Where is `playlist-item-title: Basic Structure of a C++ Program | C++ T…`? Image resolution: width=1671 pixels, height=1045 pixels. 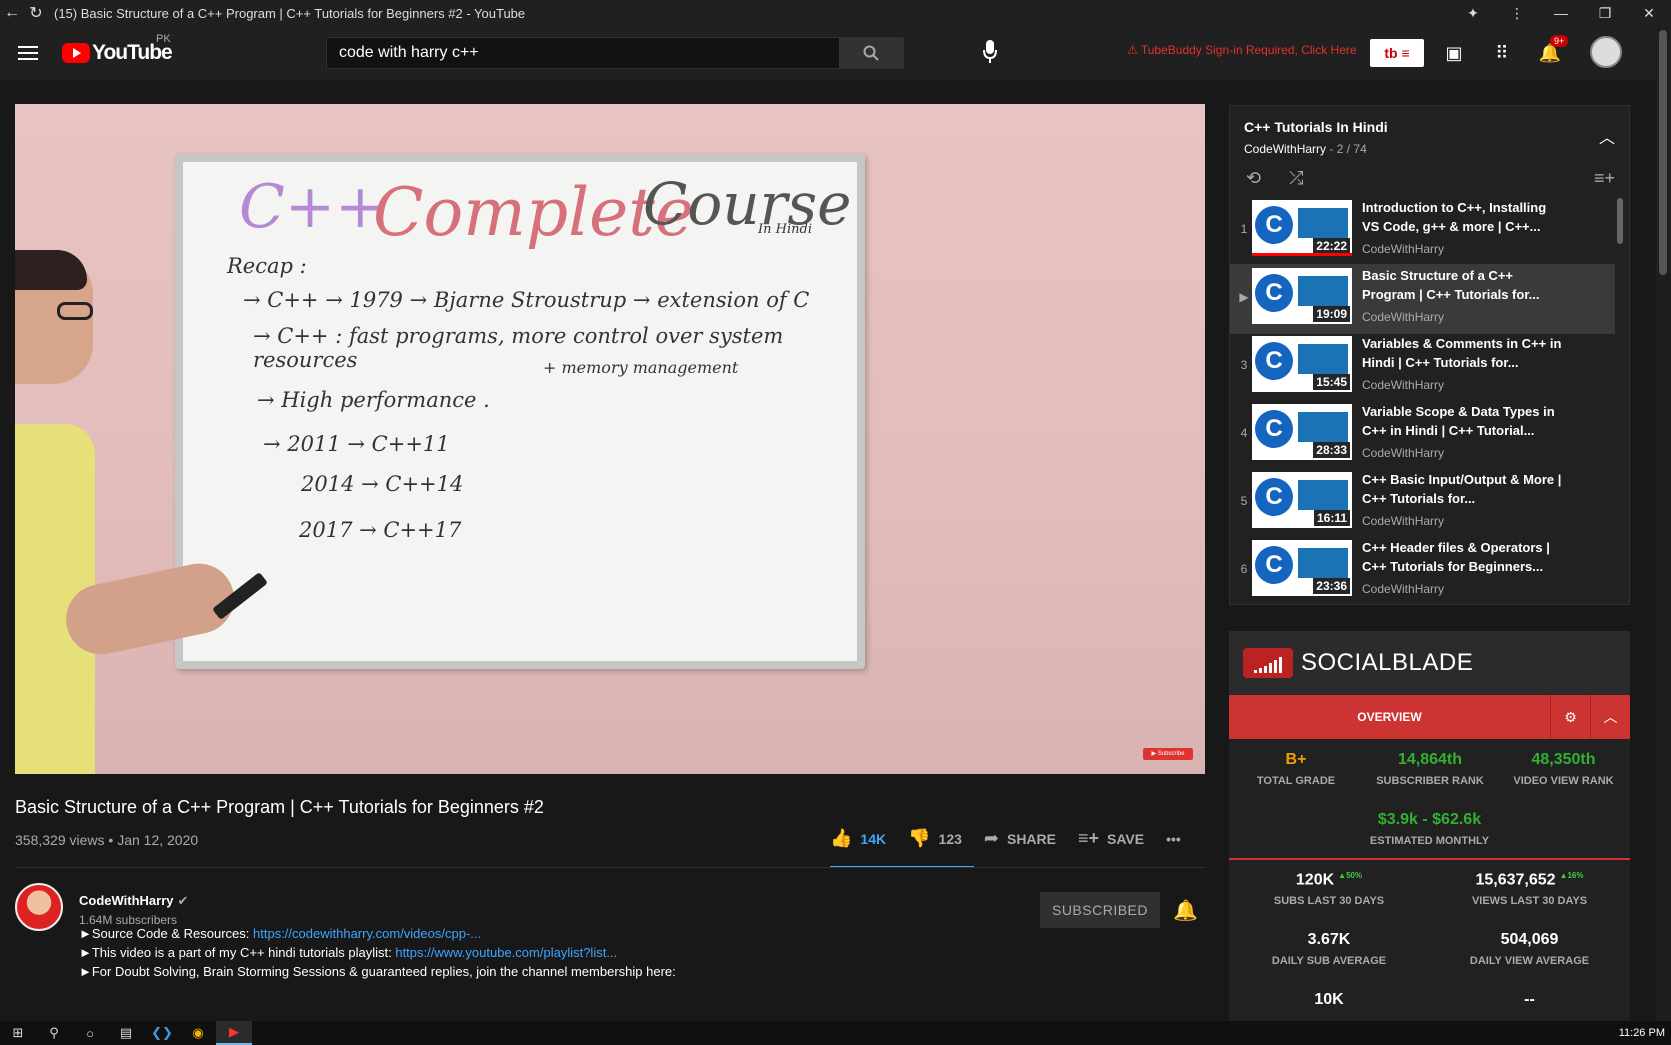
playlist-item-title: Basic Structure of a C++ Program | C++ T… is located at coordinates (1451, 285).